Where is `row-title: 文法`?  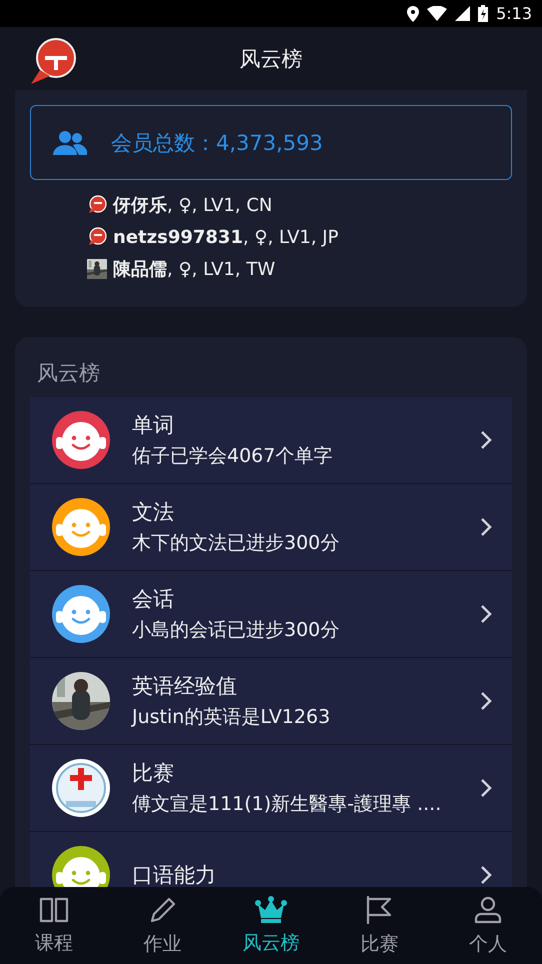 row-title: 文法 is located at coordinates (153, 512).